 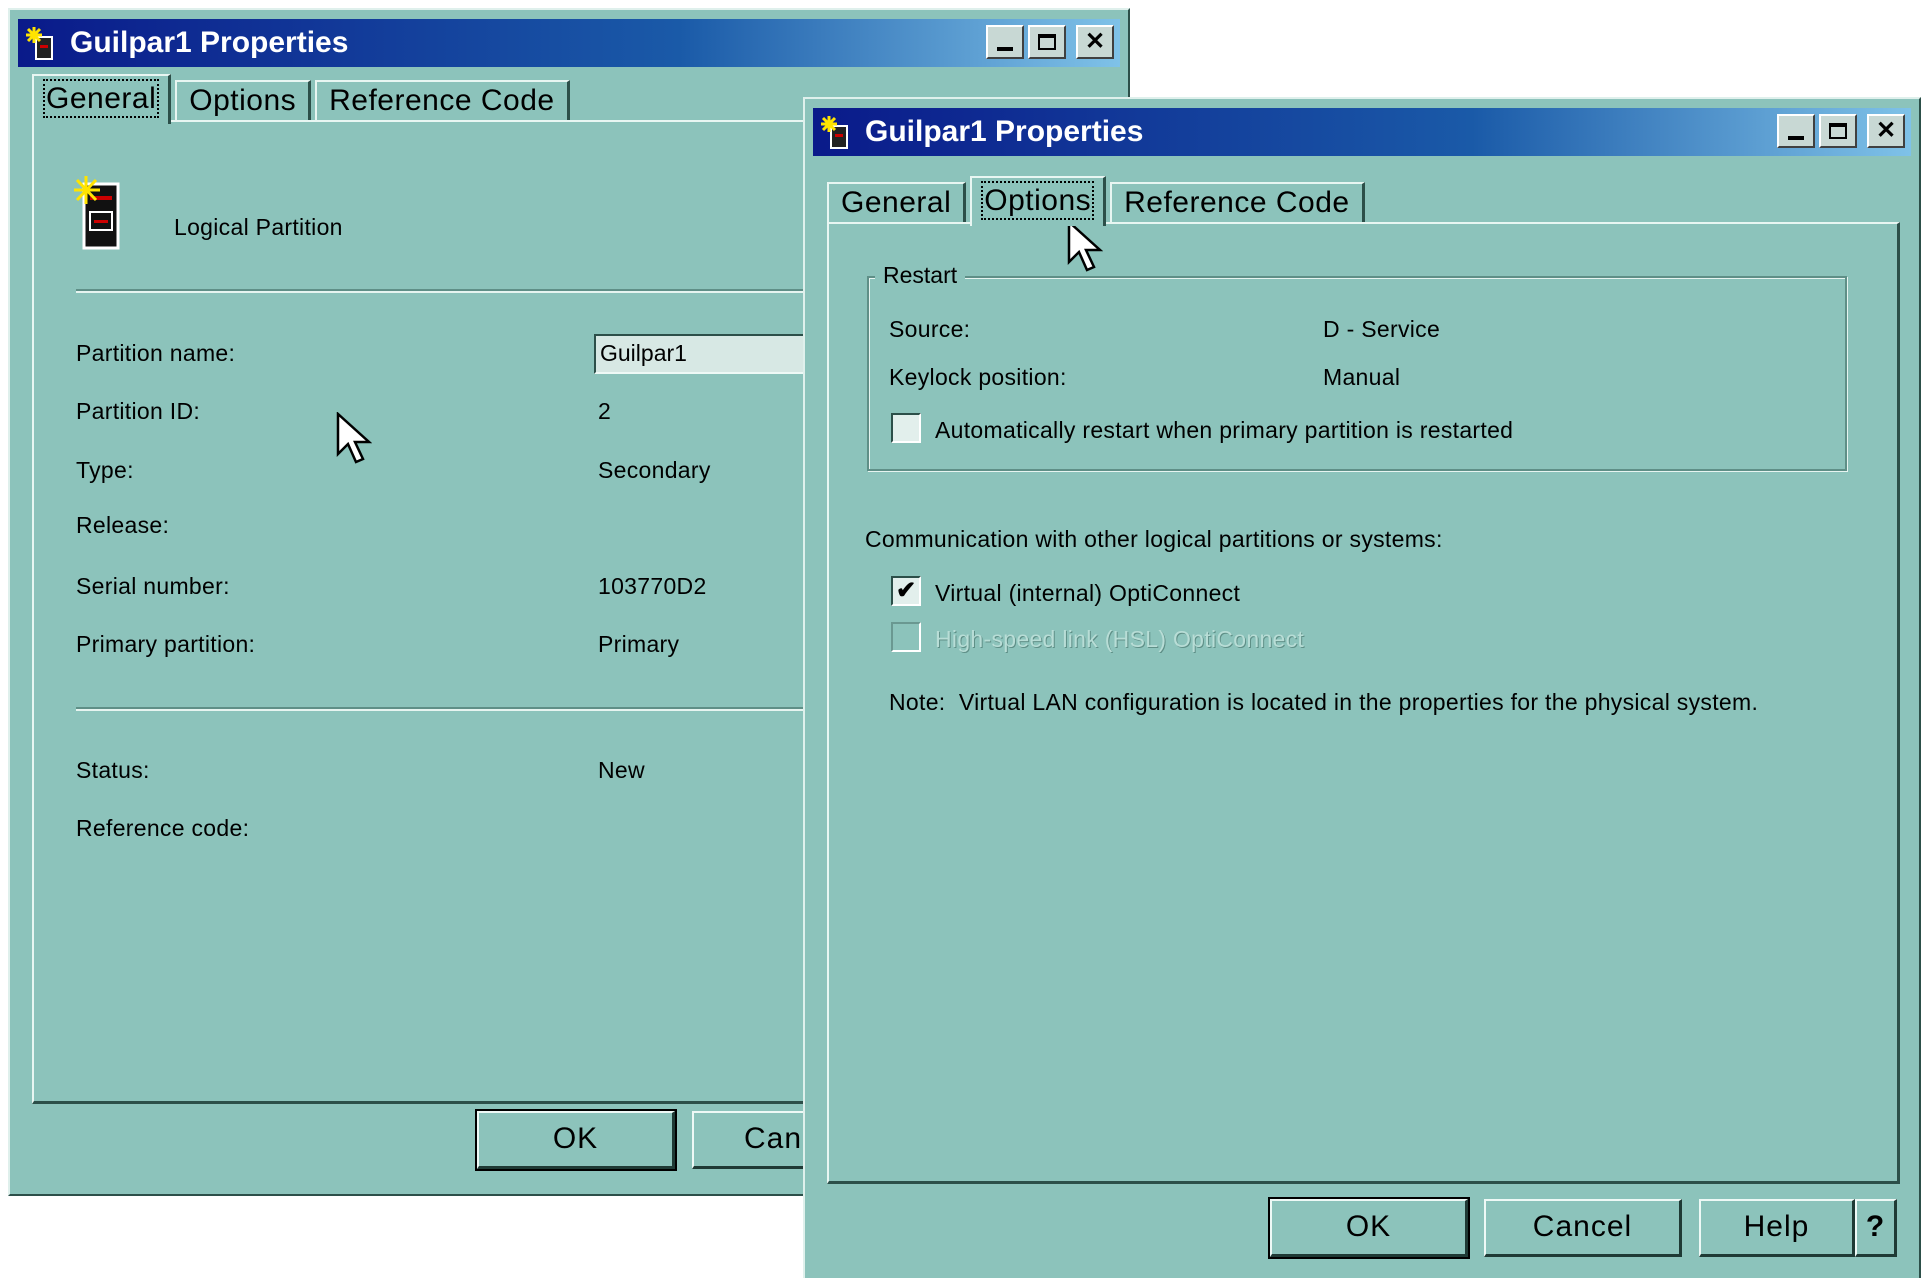 What do you see at coordinates (978, 377) in the screenshot?
I see `keylock-position-label: Keylock position:` at bounding box center [978, 377].